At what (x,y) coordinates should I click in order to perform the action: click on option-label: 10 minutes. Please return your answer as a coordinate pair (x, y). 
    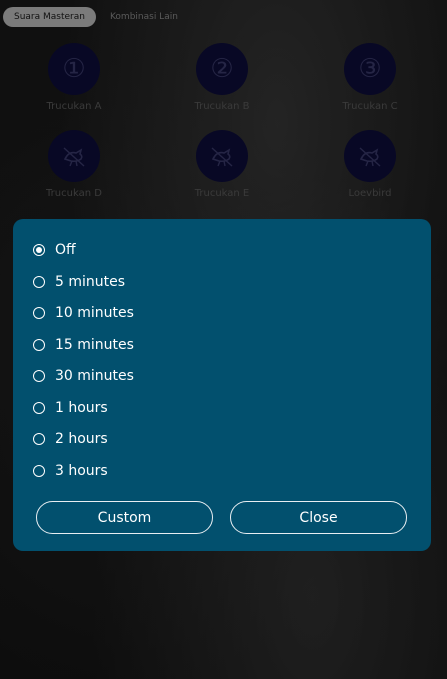
    Looking at the image, I should click on (94, 313).